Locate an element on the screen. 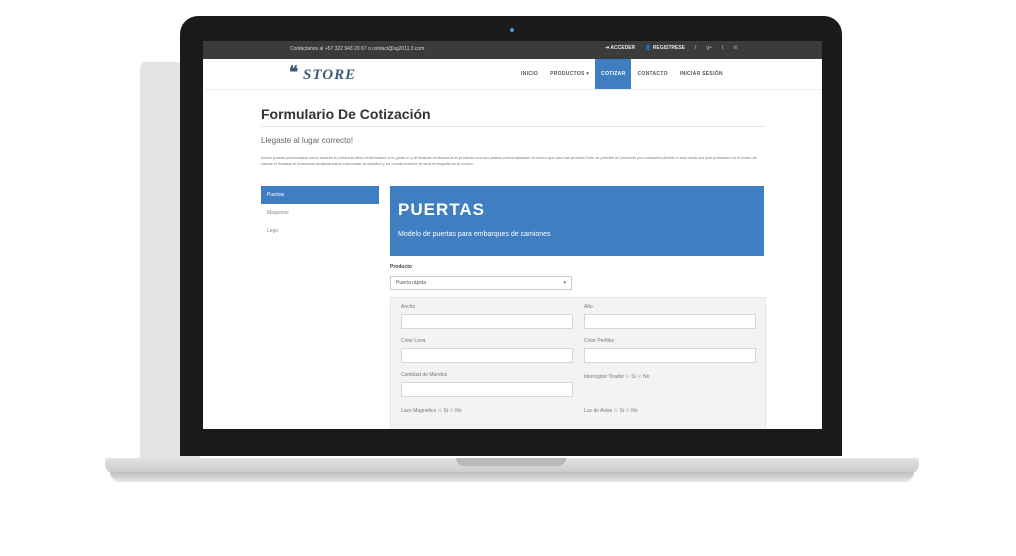 The width and height of the screenshot is (1016, 556). sidebar-item-puertas: Puertas is located at coordinates (320, 195).